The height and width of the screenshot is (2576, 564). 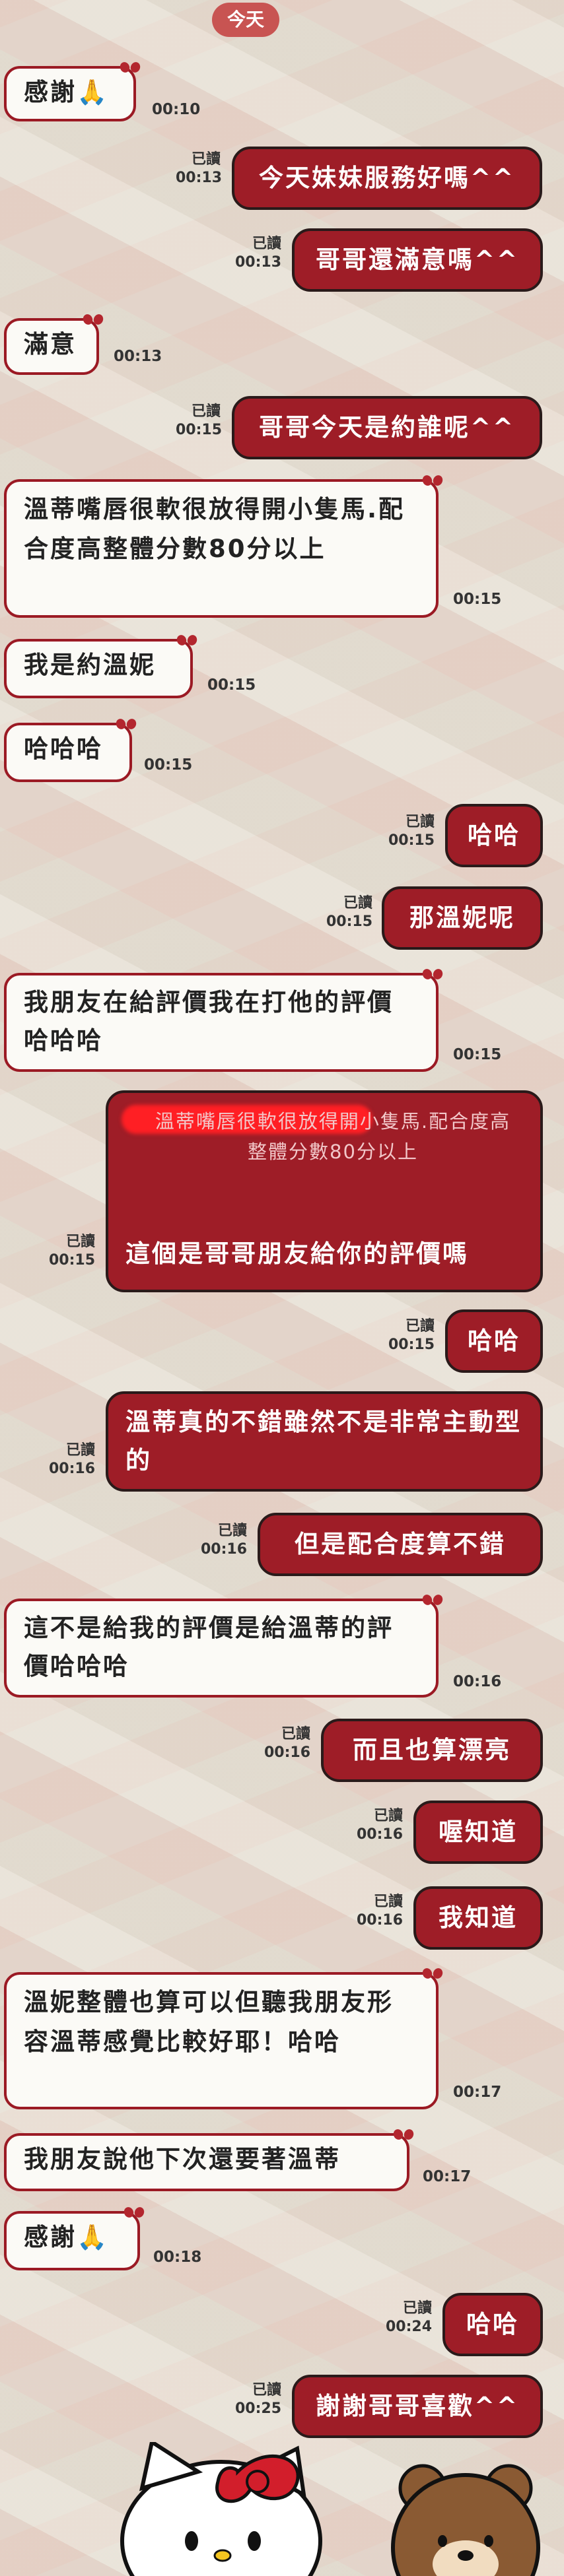 I want to click on message-text: 但是配合度算不錯, so click(x=400, y=1544).